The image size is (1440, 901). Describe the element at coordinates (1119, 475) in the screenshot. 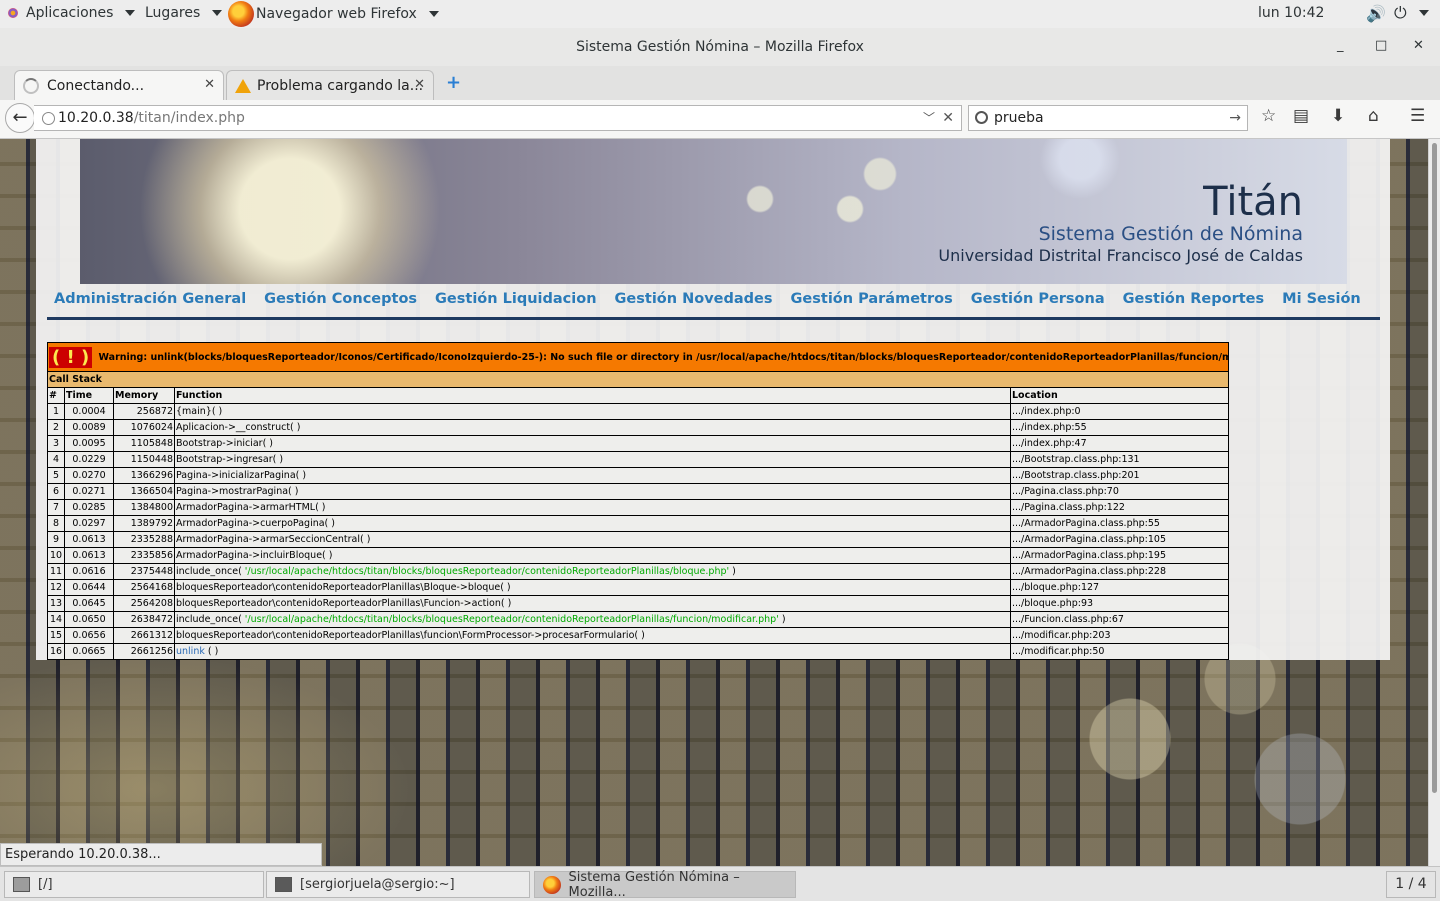

I see `row-location: .../Bootstrap.class.php:201` at that location.